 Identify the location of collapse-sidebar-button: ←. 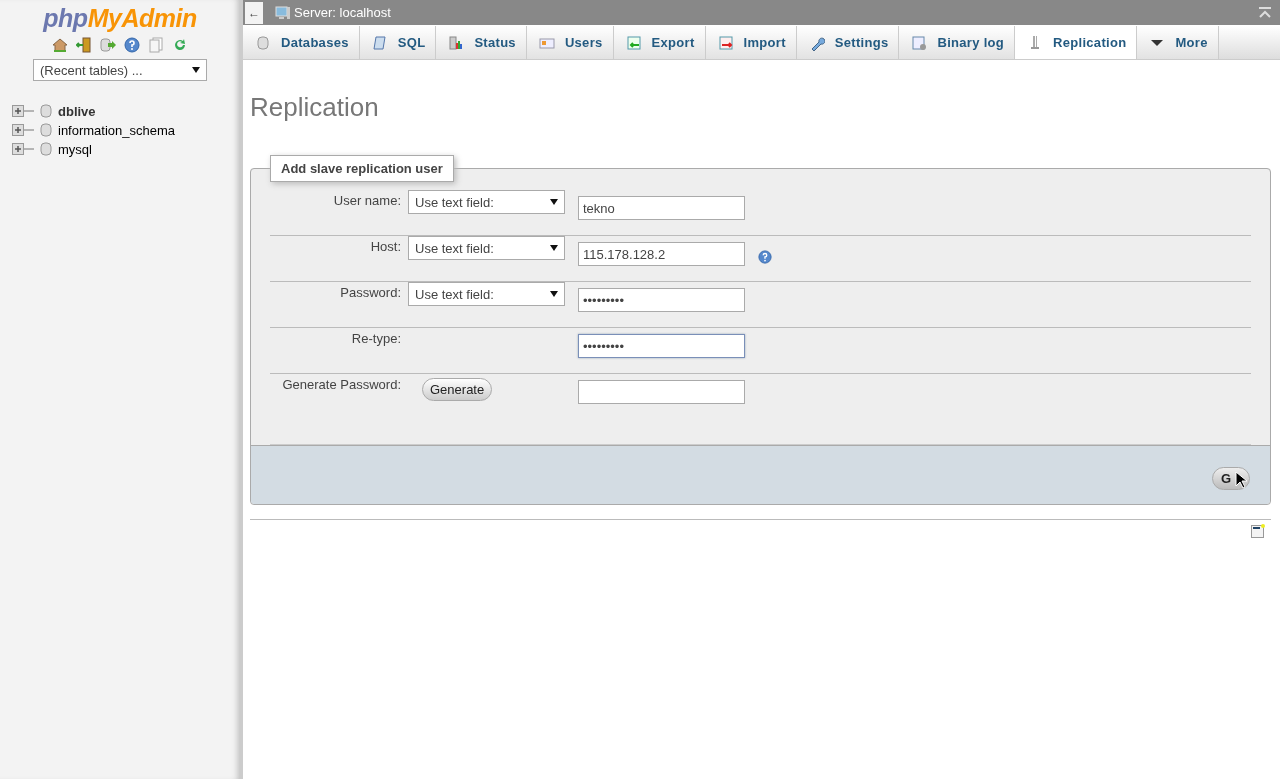
(254, 12).